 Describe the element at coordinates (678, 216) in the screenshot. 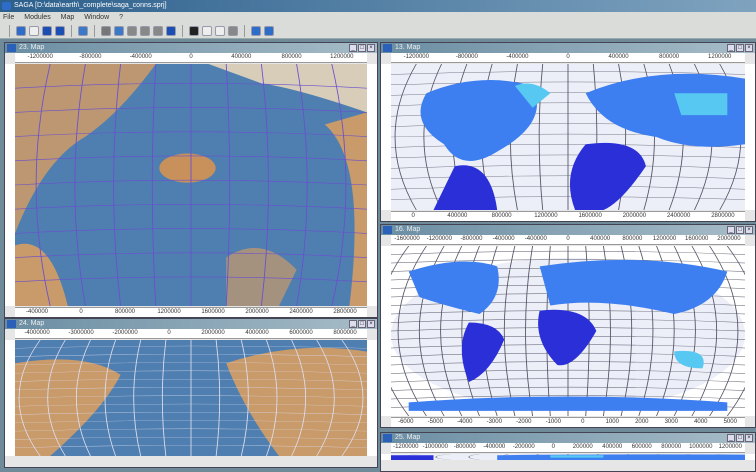

I see `axis-tick-label: 2400000` at that location.